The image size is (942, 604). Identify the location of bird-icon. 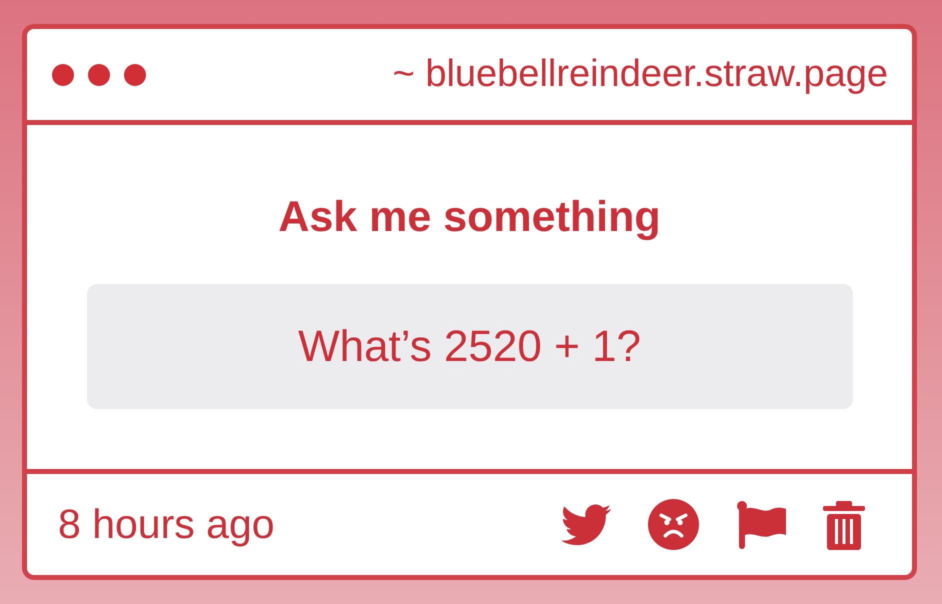
(586, 525).